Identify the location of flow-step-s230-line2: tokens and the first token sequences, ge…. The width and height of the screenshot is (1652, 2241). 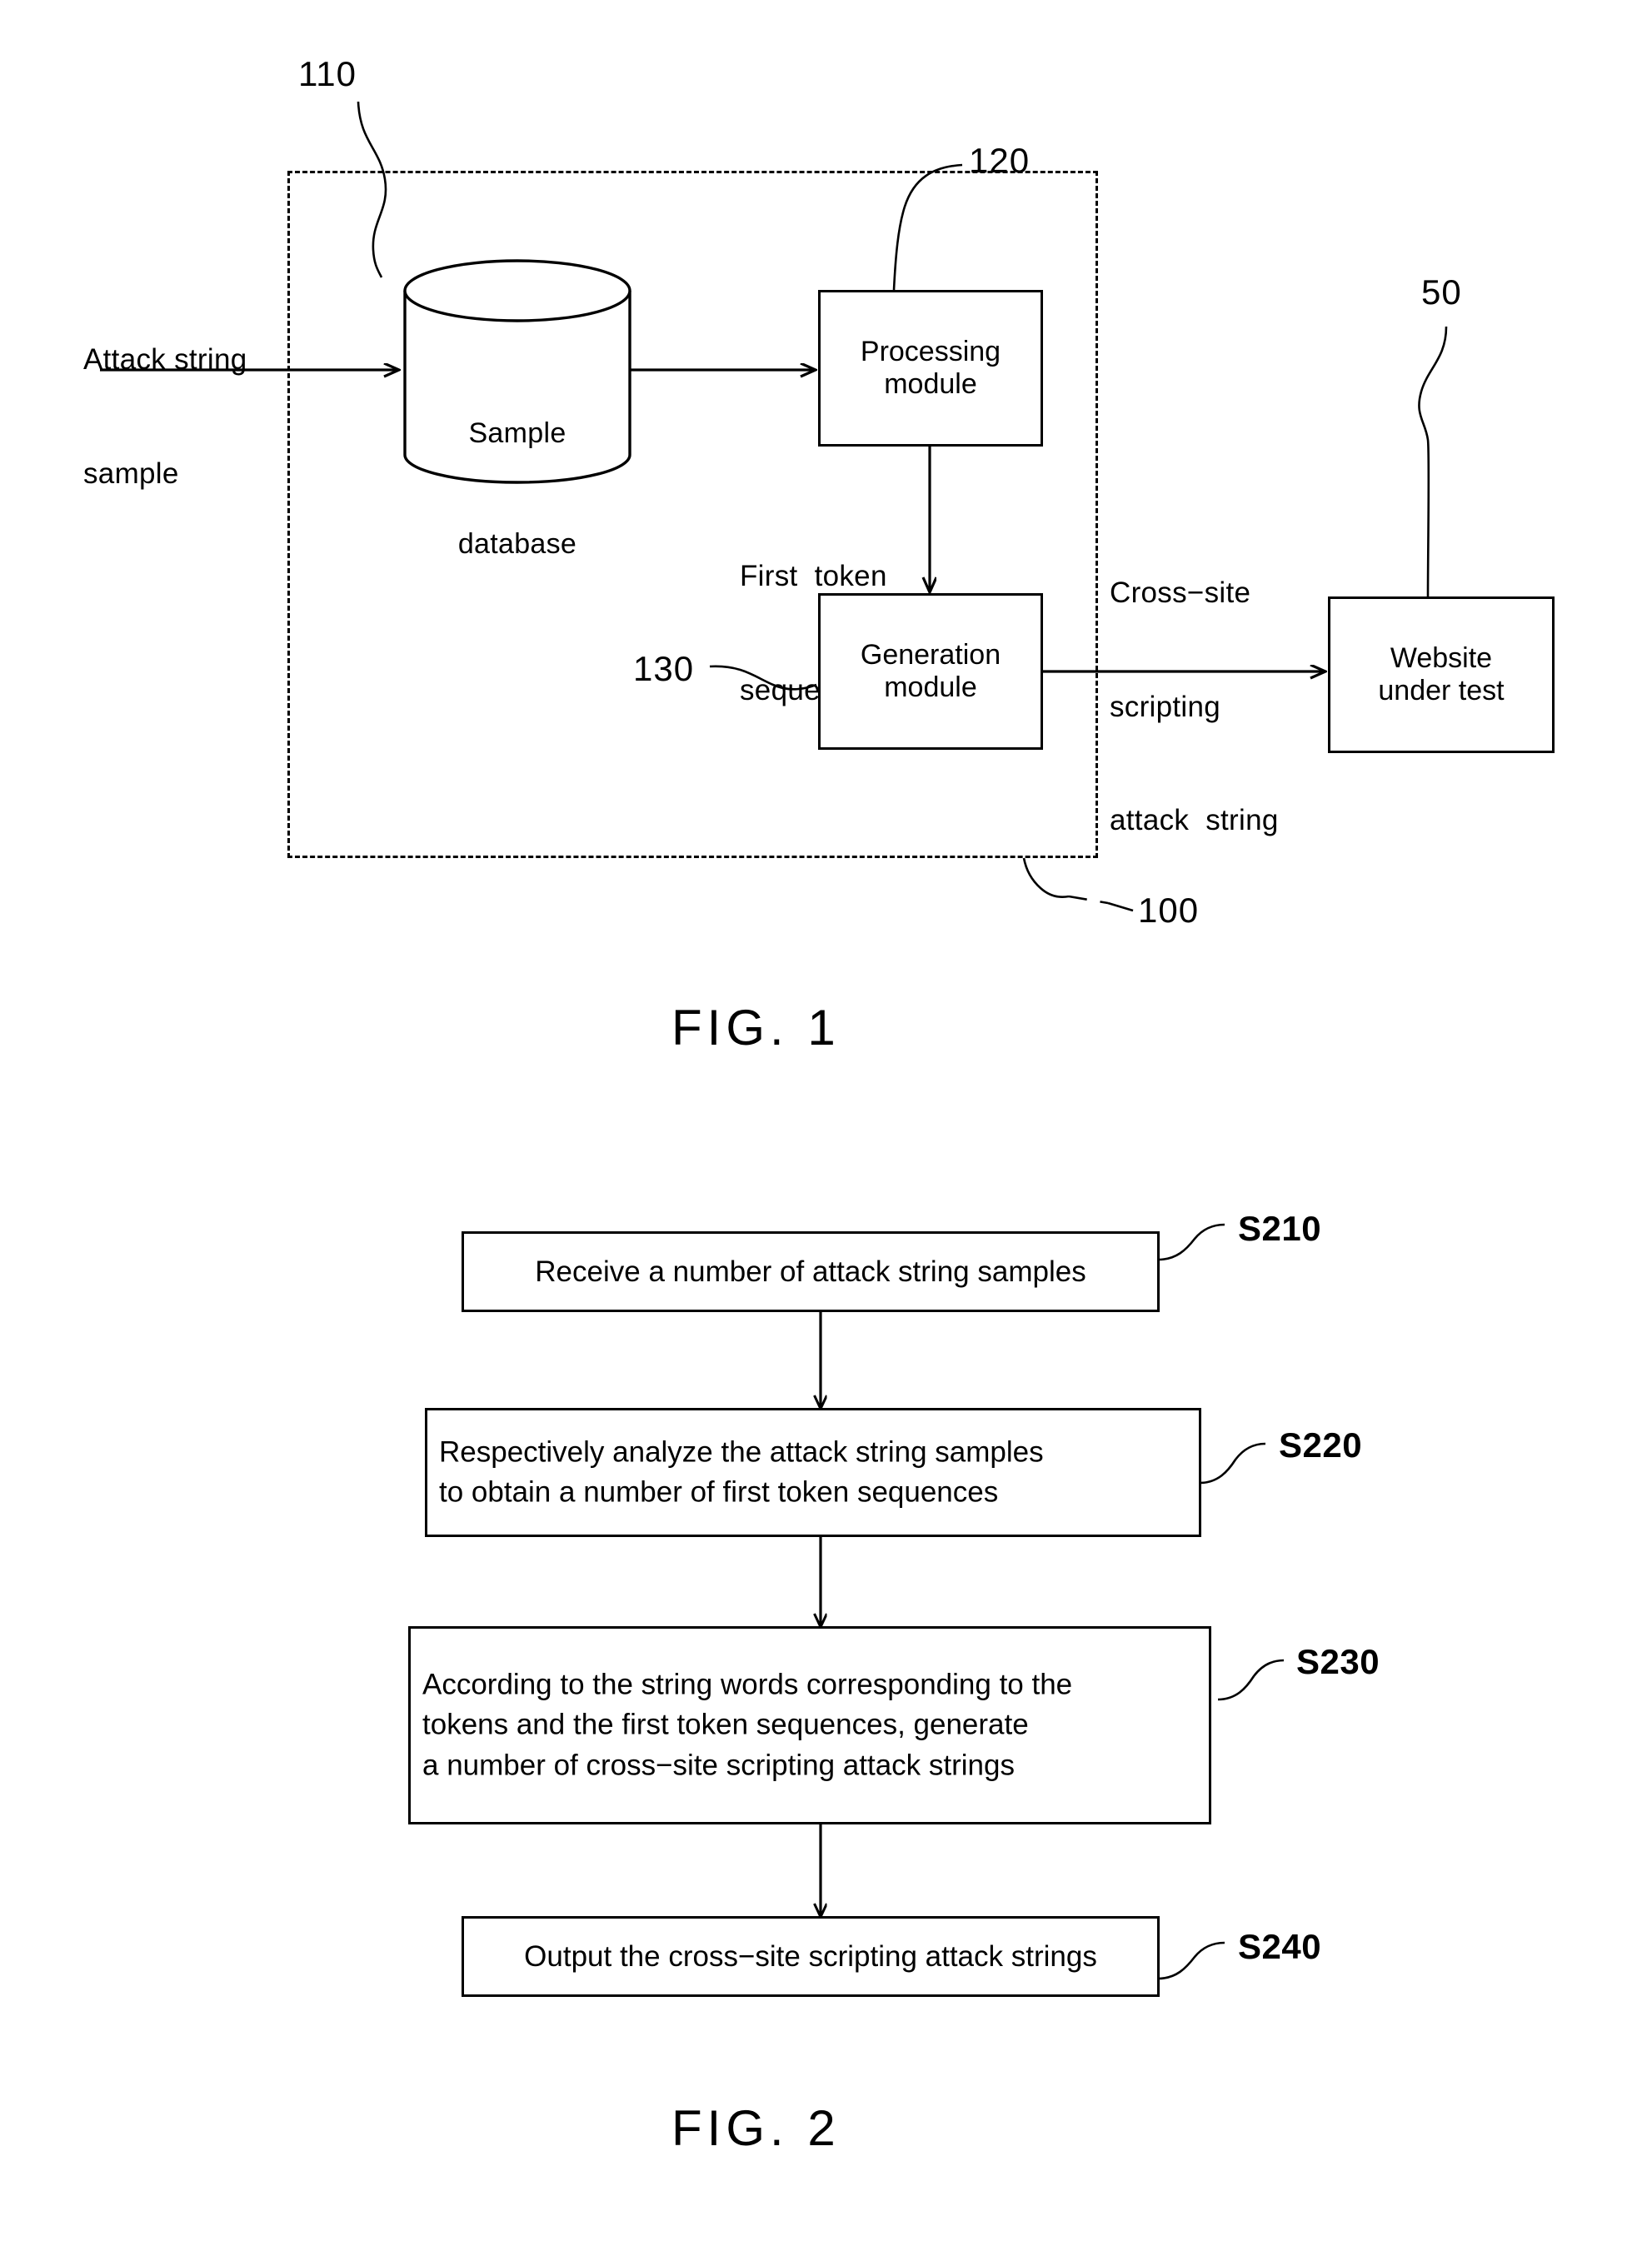
(726, 1724).